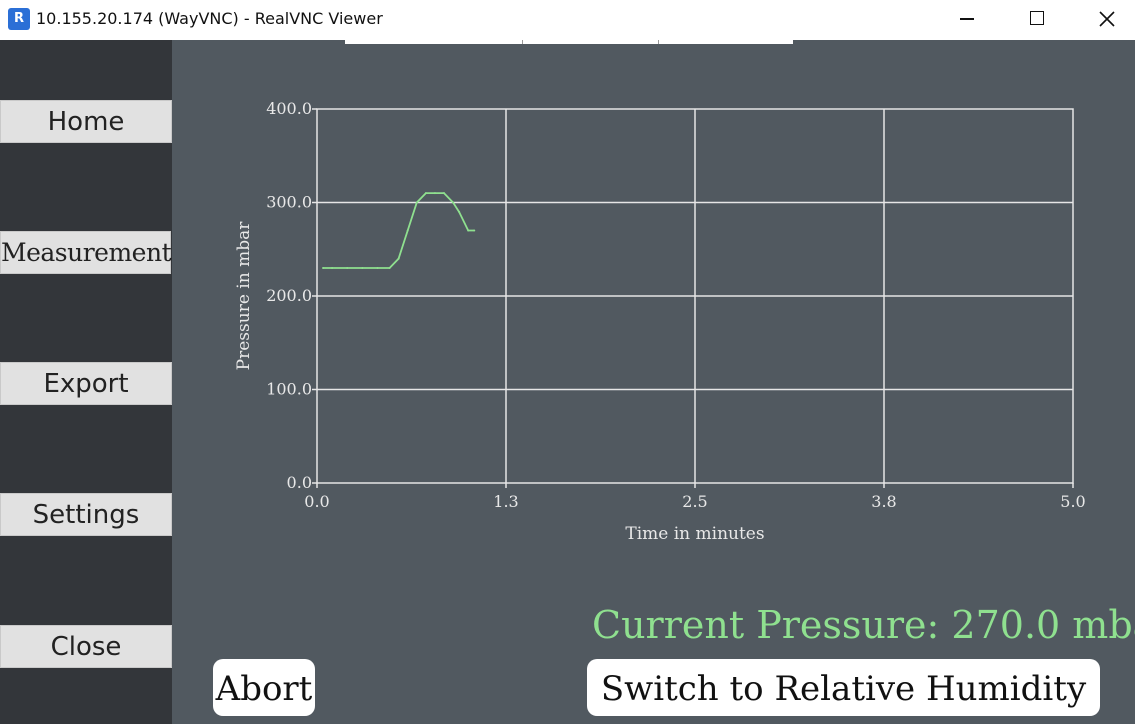  Describe the element at coordinates (86, 514) in the screenshot. I see `nav-settings-button: Settings` at that location.